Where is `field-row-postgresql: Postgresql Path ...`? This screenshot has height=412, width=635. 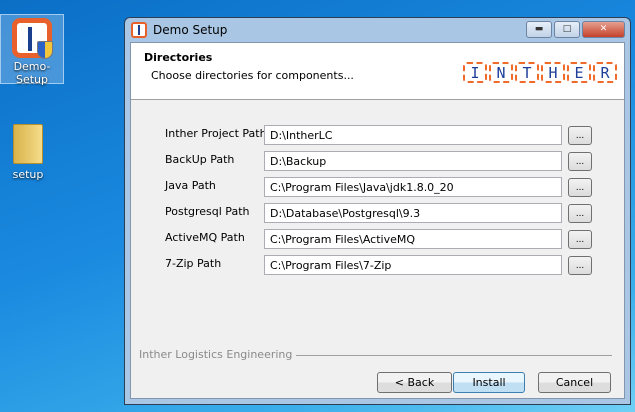 field-row-postgresql: Postgresql Path ... is located at coordinates (390, 213).